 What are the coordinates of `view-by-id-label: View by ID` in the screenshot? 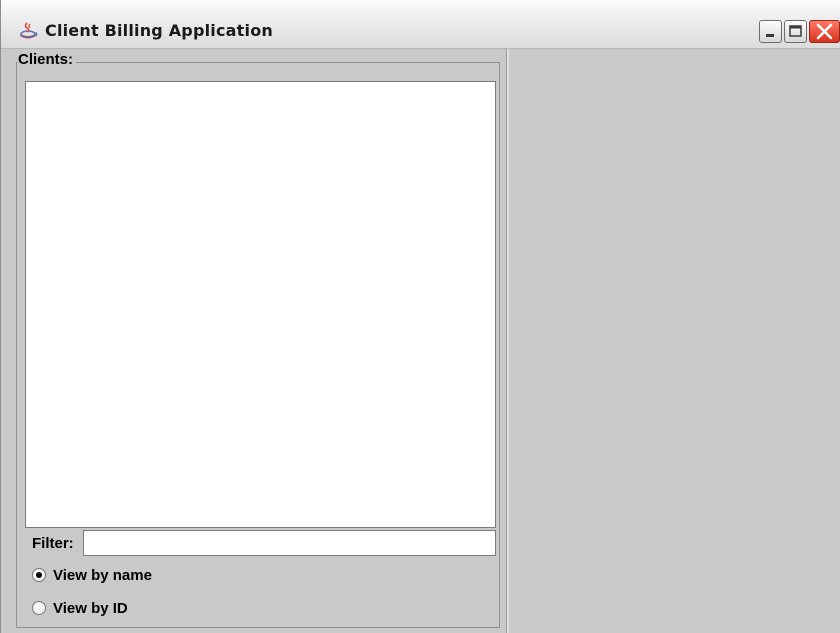 It's located at (90, 608).